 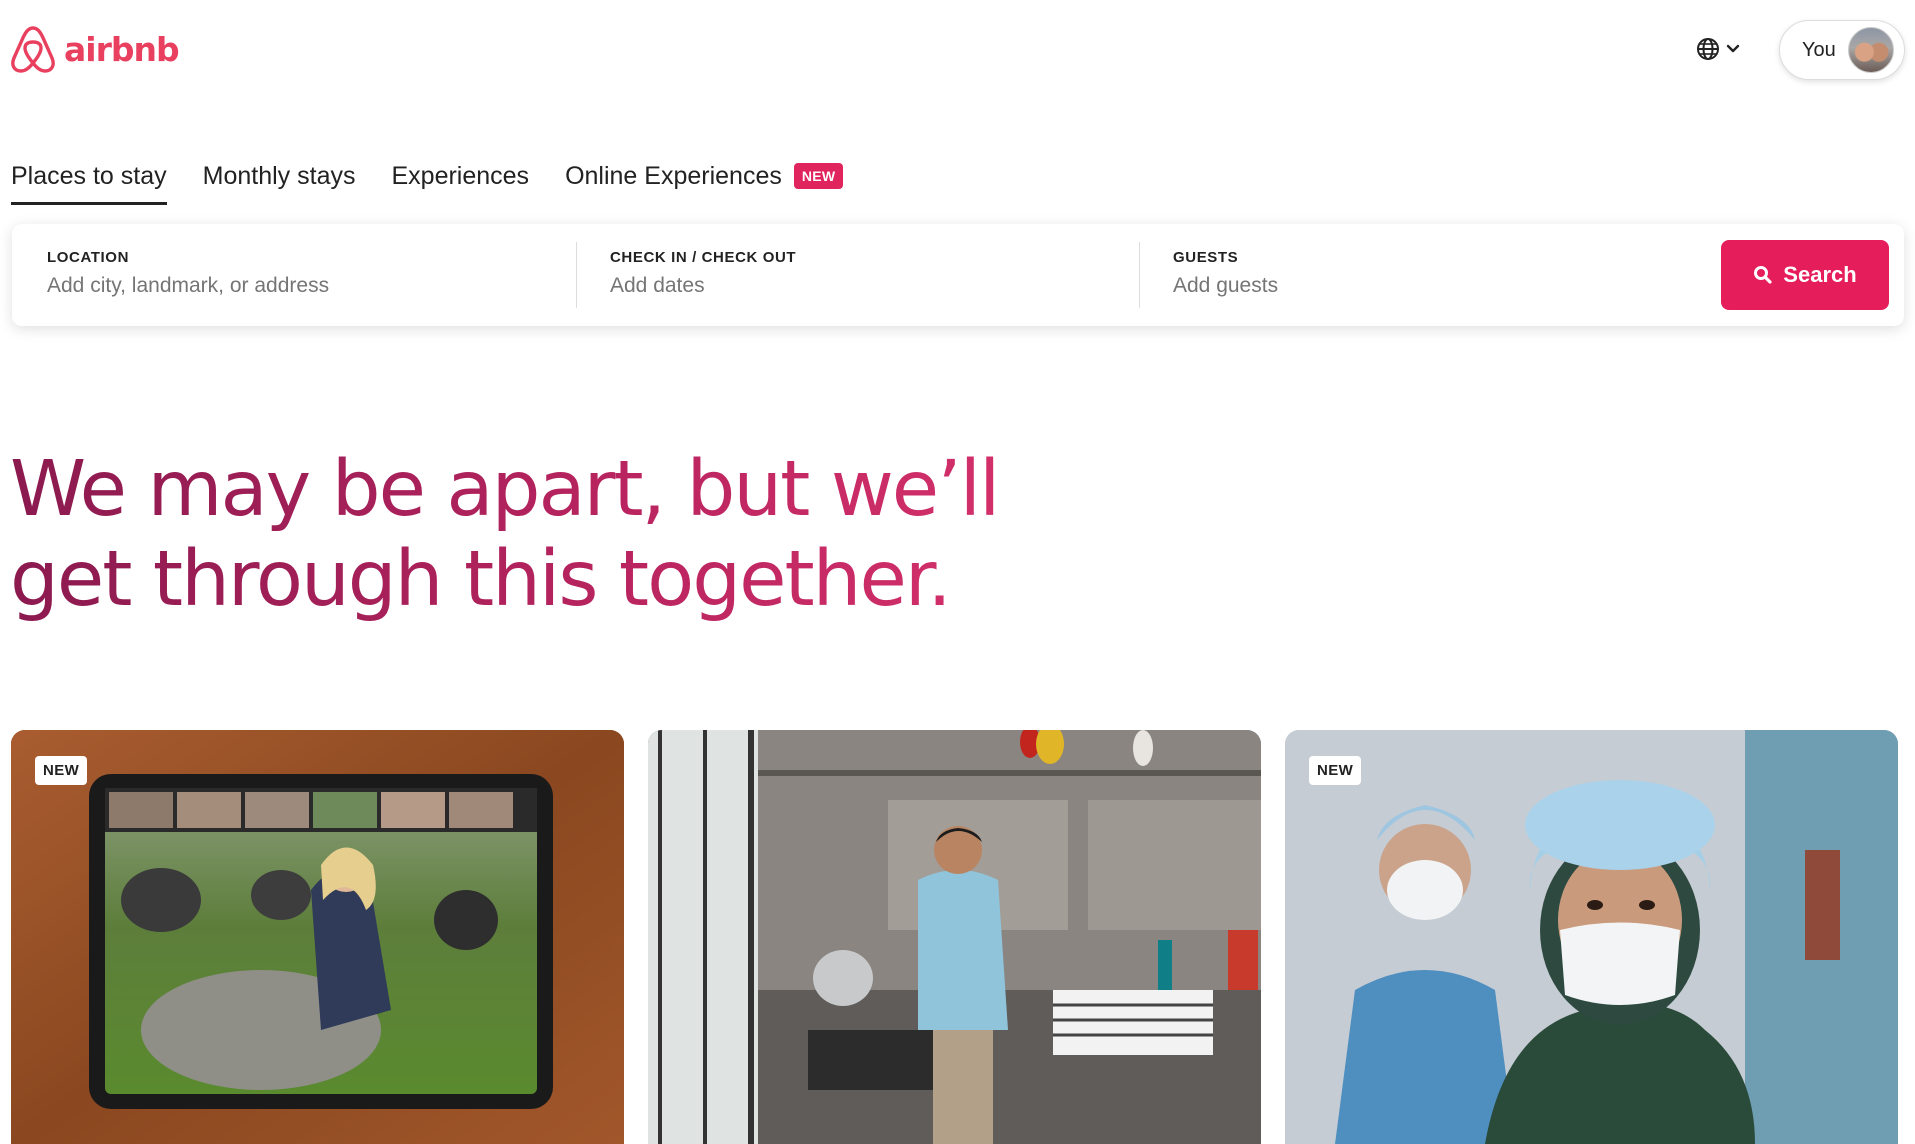 I want to click on airbnb-logo-icon, so click(x=33, y=49).